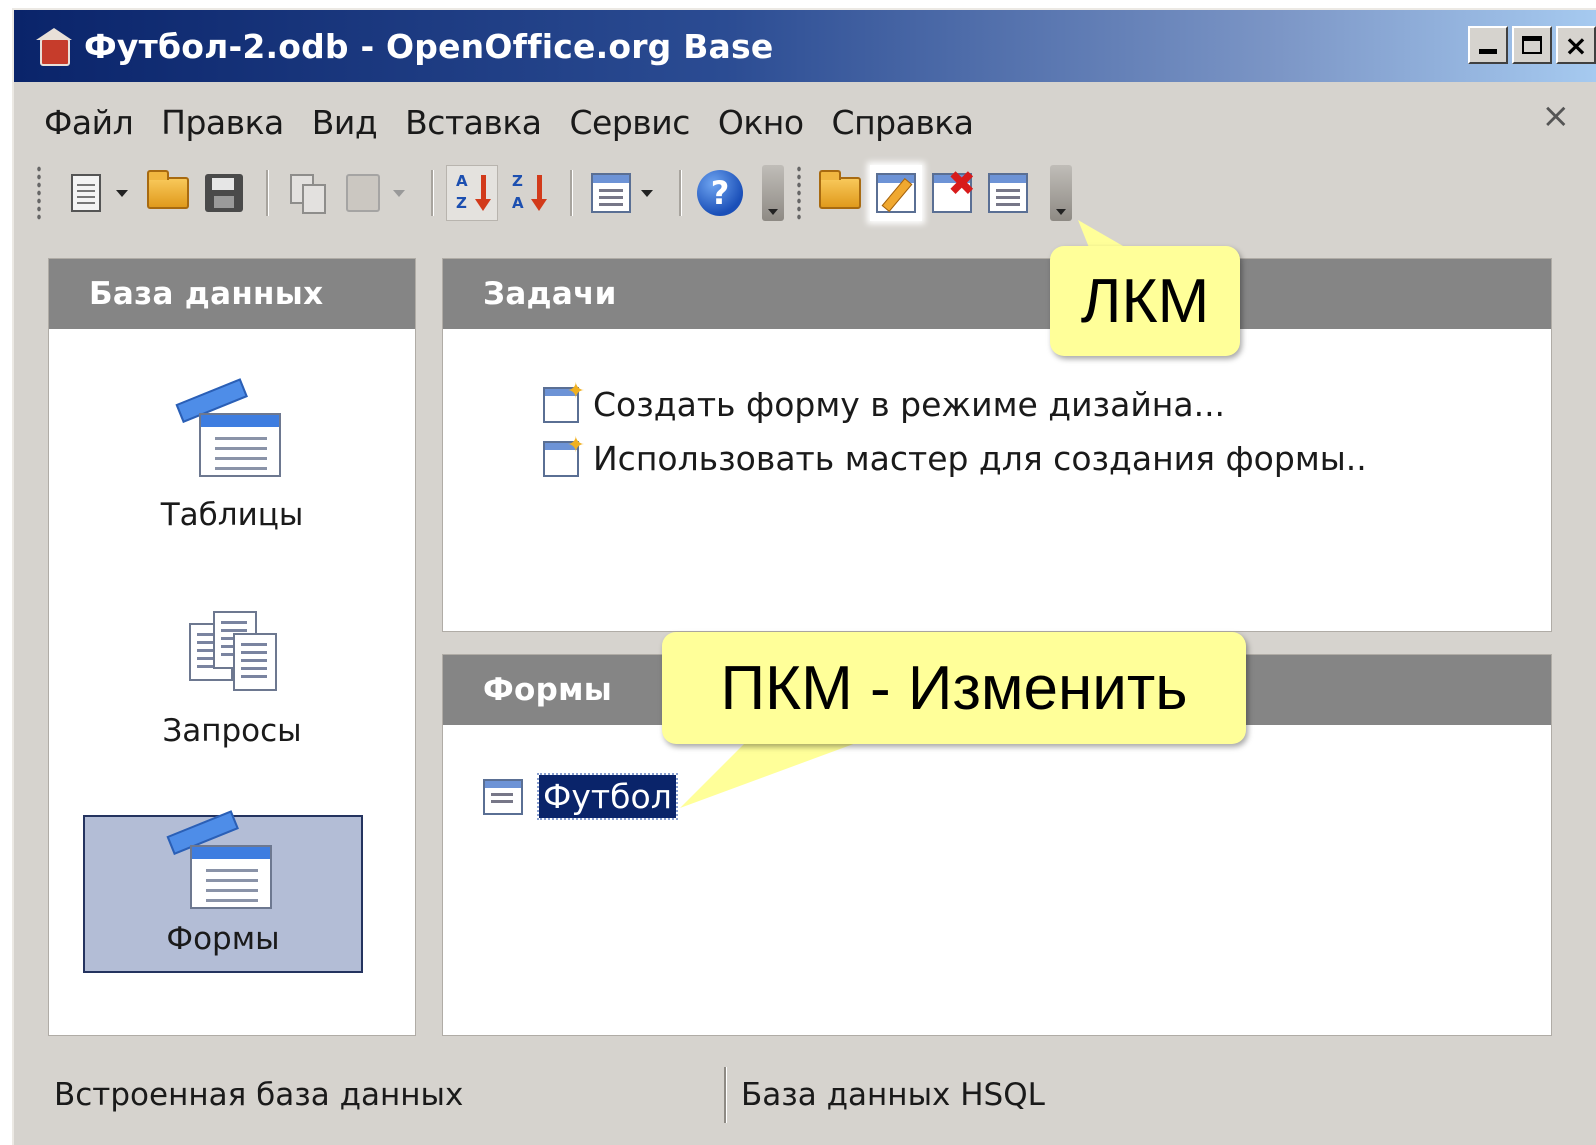 Image resolution: width=1596 pixels, height=1145 pixels. I want to click on sort-ascending-button: AZ, so click(472, 193).